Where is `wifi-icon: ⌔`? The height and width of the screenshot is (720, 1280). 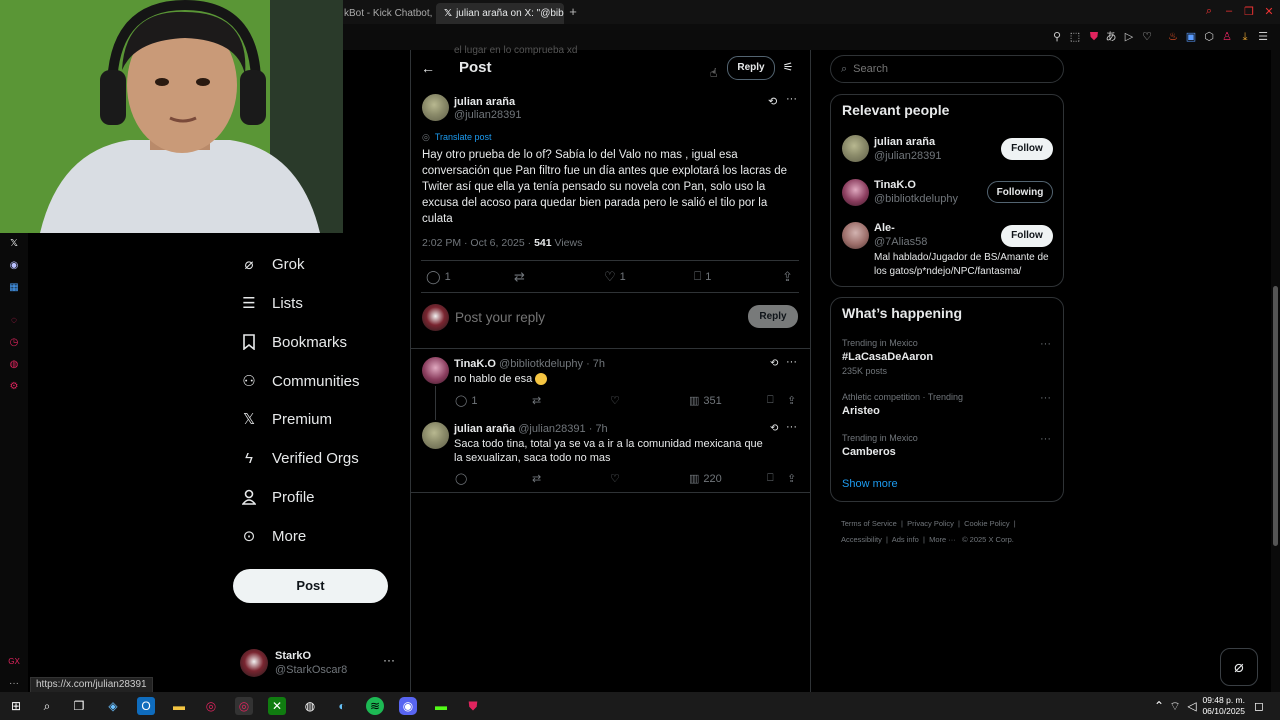 wifi-icon: ⌔ is located at coordinates (1175, 706).